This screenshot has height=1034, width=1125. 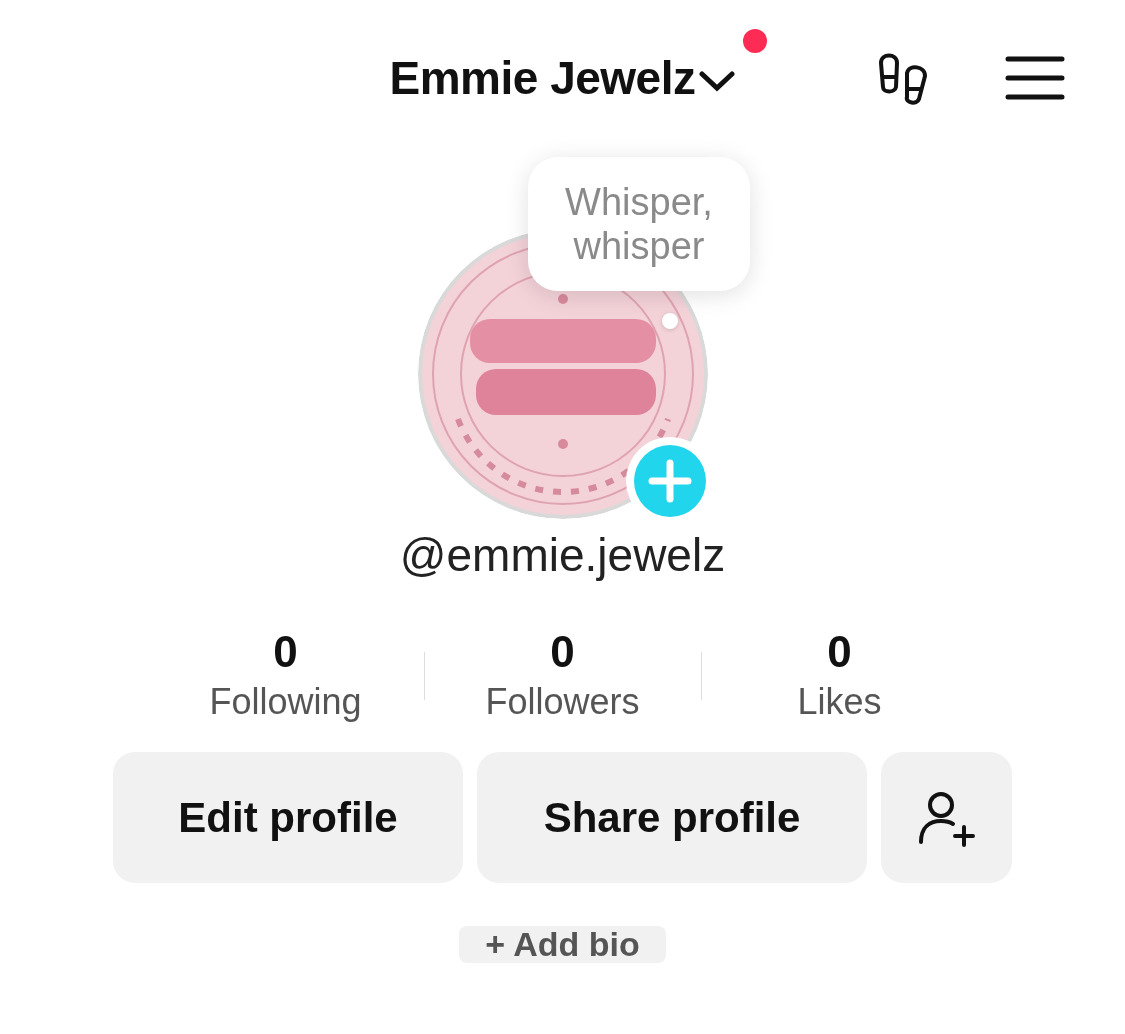 What do you see at coordinates (839, 702) in the screenshot?
I see `stat-label: Likes` at bounding box center [839, 702].